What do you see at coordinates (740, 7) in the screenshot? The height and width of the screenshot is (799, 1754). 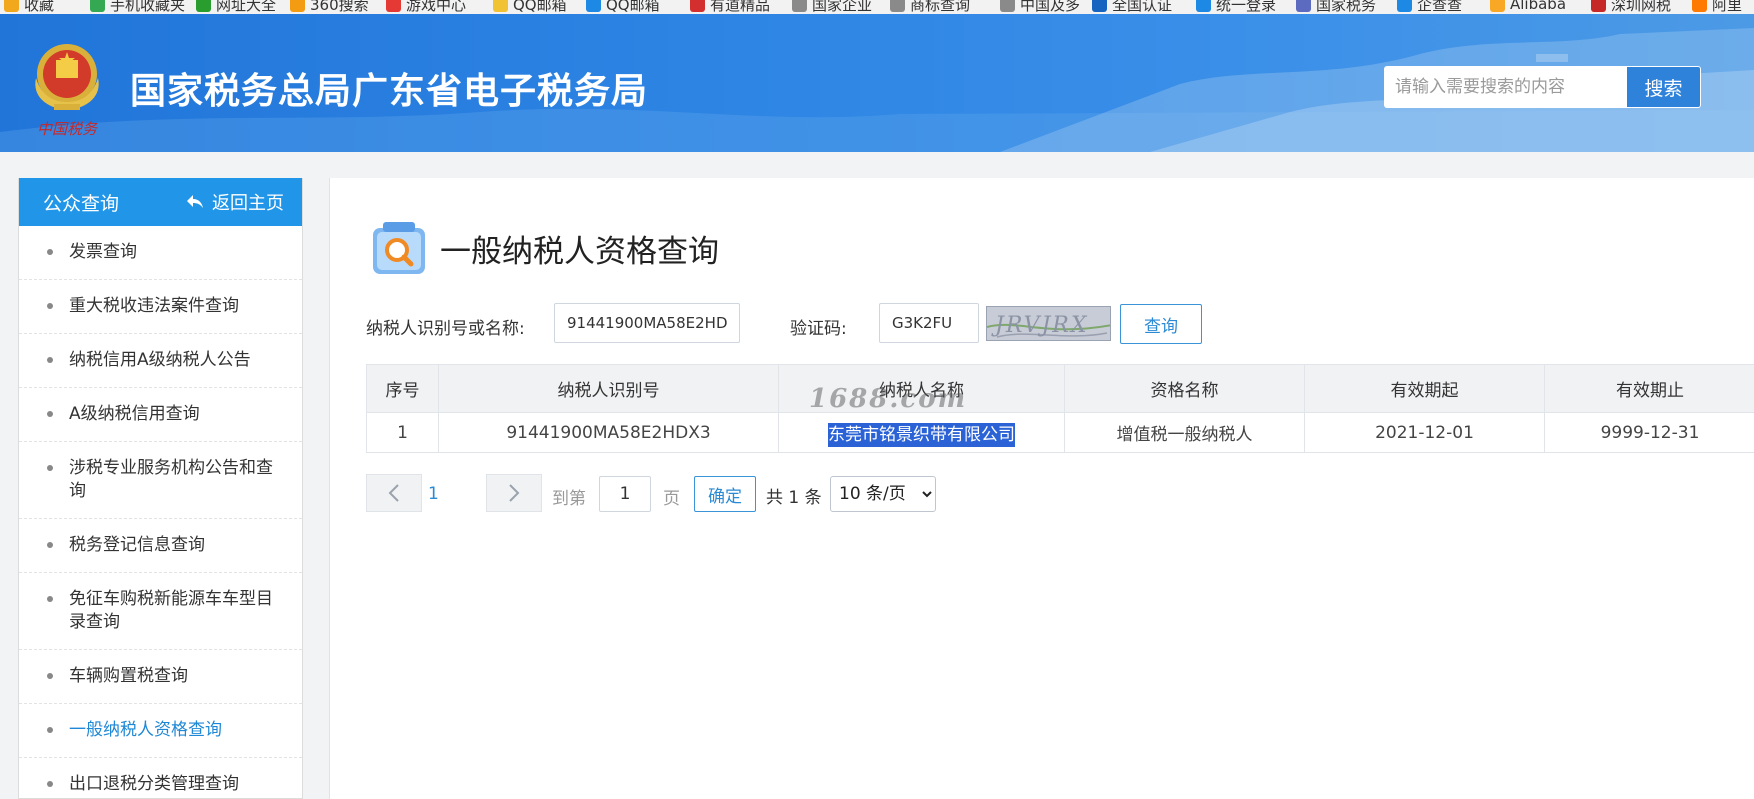 I see `bookmark-label: 有道精品` at bounding box center [740, 7].